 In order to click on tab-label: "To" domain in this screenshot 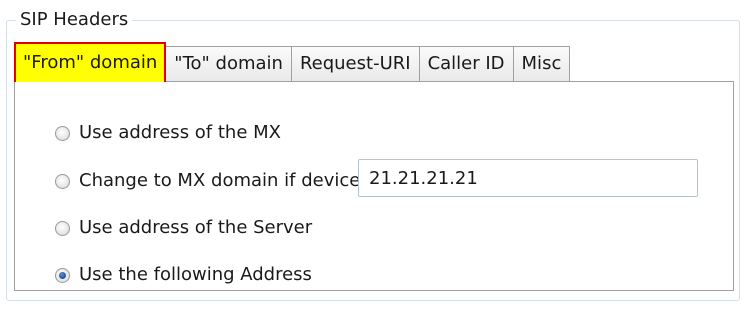, I will do `click(228, 63)`.